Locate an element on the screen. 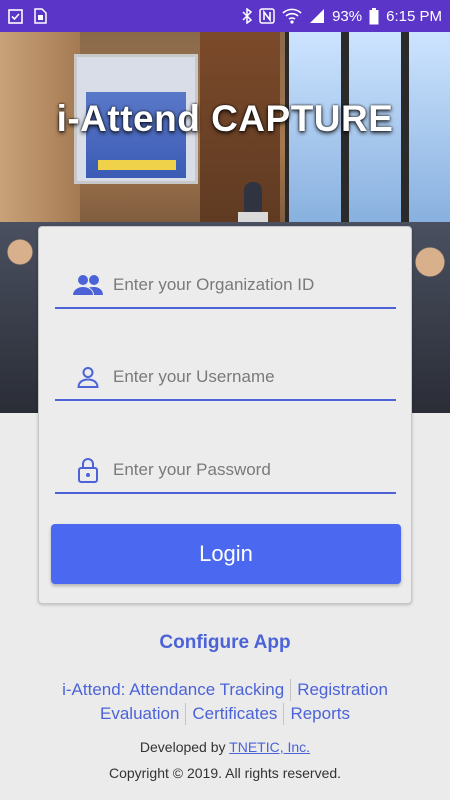 This screenshot has width=450, height=800. bluetooth-icon is located at coordinates (247, 16).